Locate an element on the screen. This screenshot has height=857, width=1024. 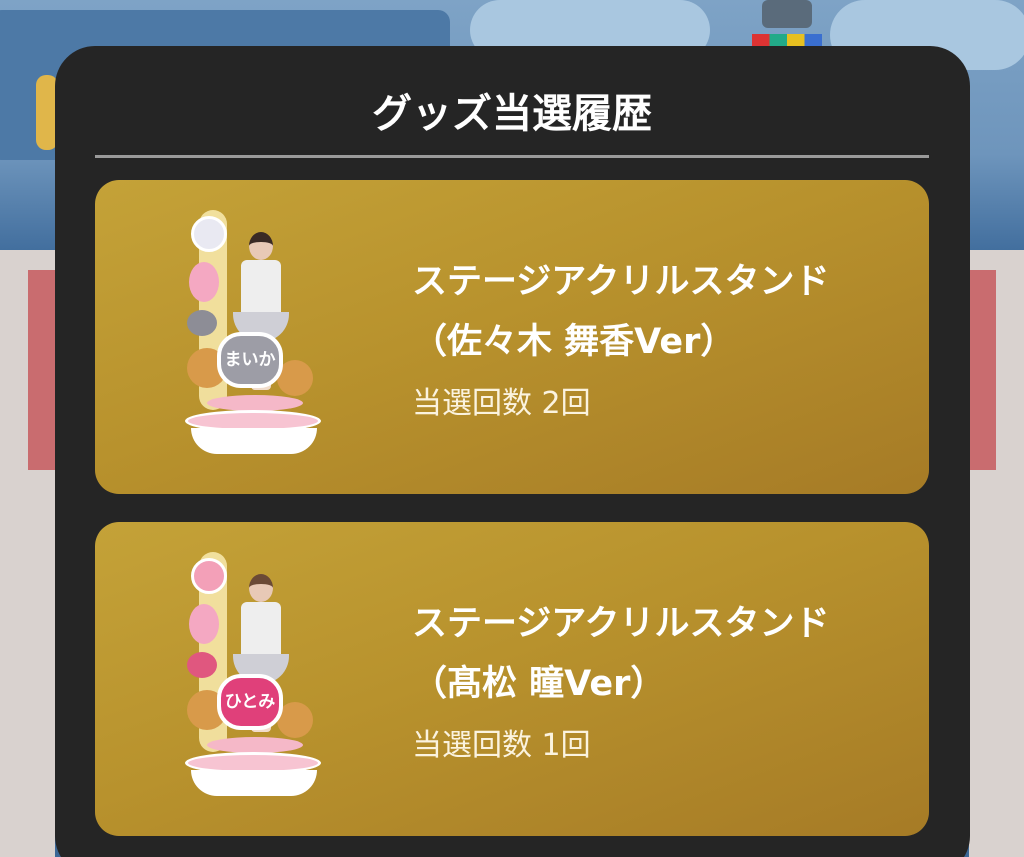
win-count: 当選回数 2回 is located at coordinates (501, 403).